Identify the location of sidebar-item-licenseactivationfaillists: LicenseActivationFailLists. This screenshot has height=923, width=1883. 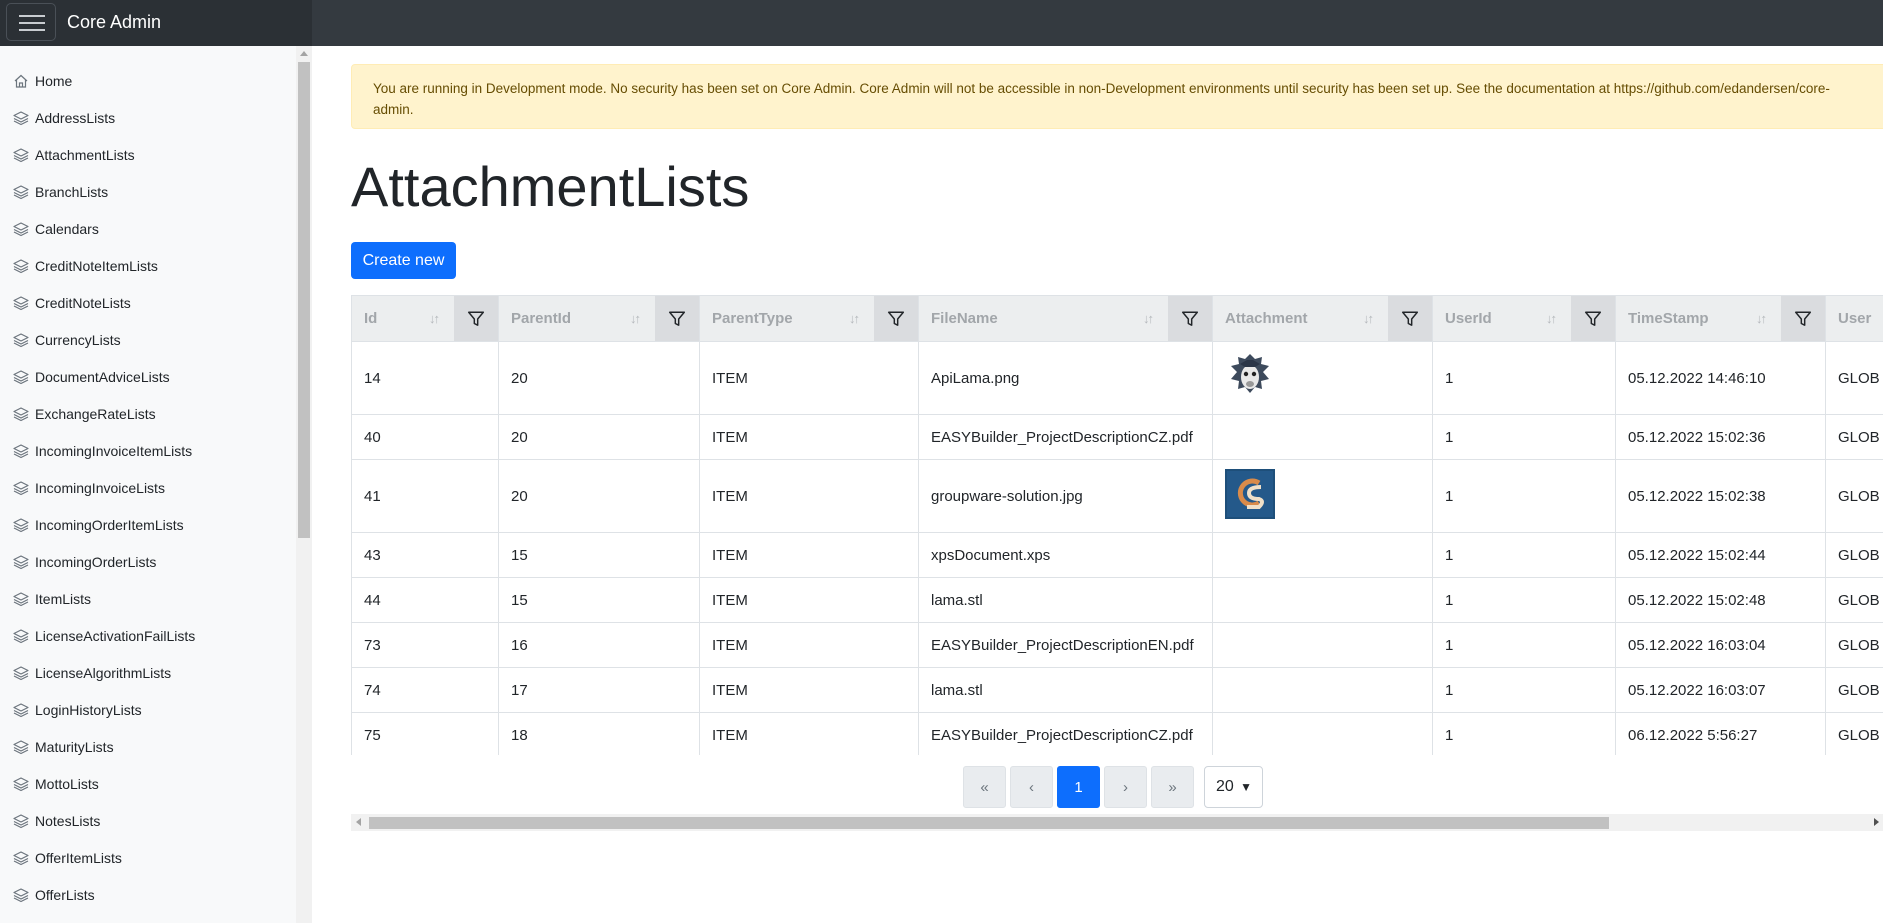
(148, 636).